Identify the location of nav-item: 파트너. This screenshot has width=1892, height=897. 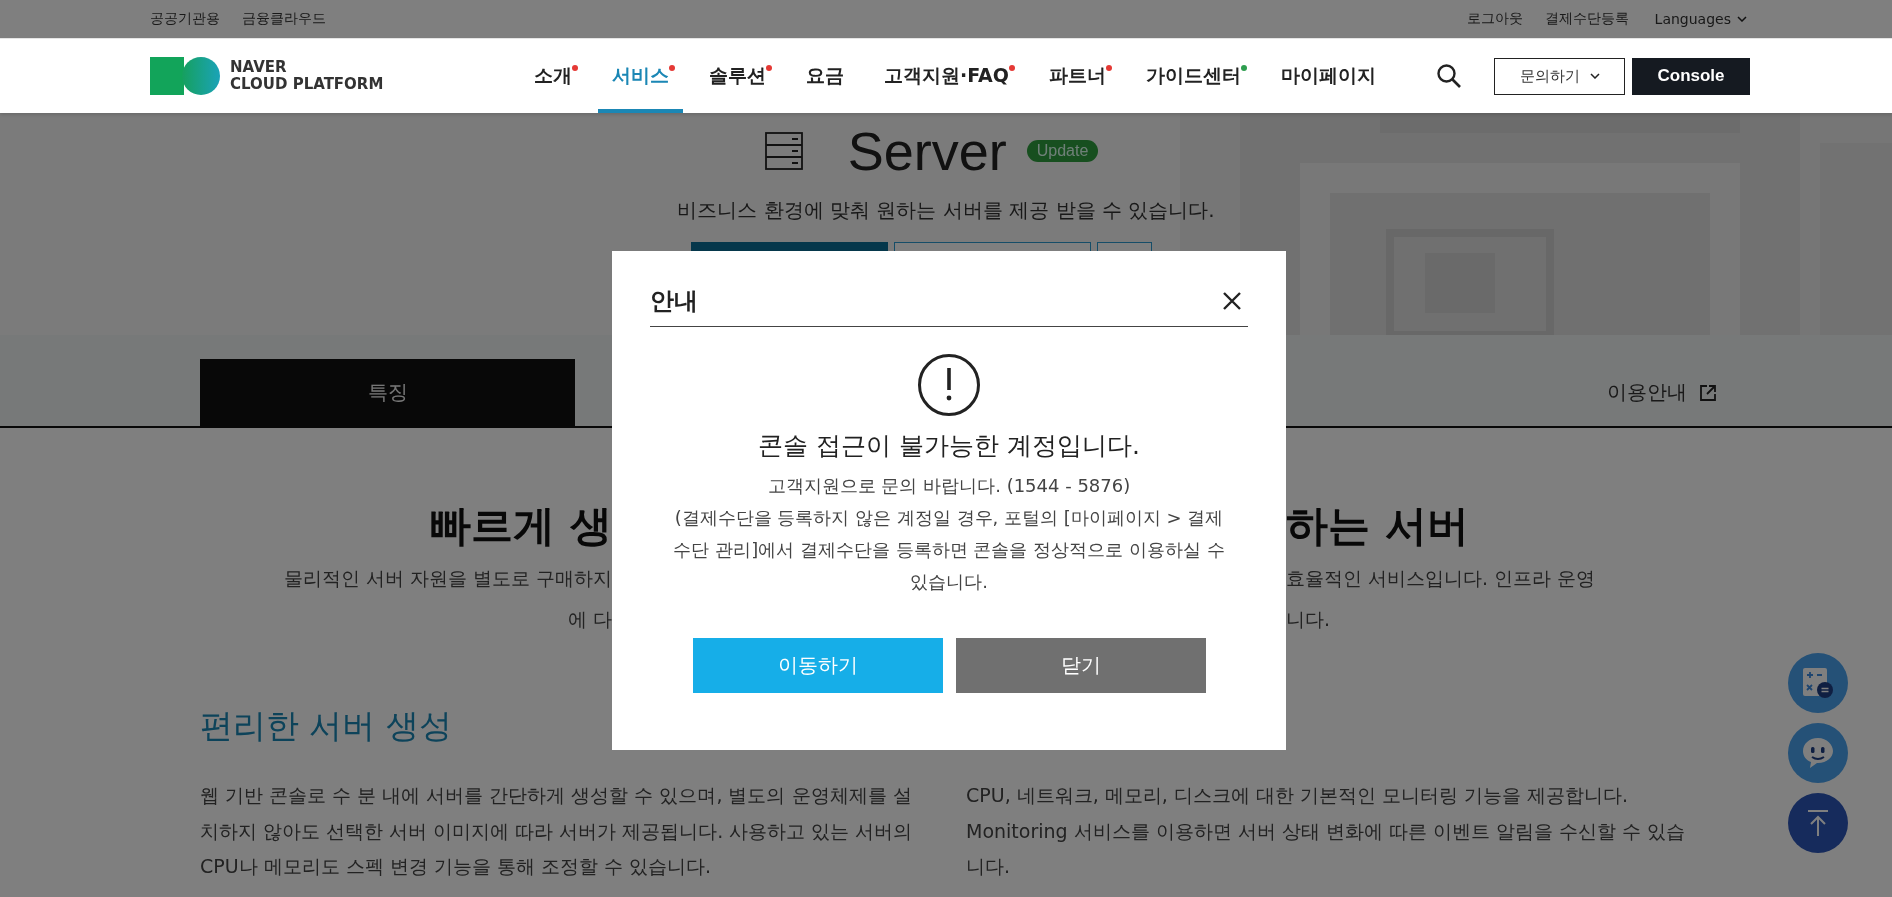
(1077, 76).